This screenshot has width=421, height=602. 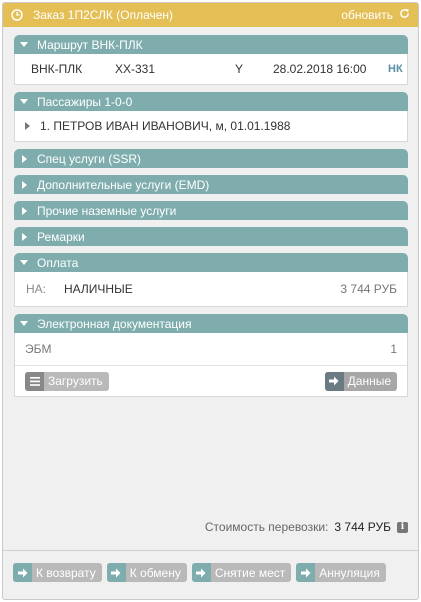 What do you see at coordinates (369, 381) in the screenshot?
I see `data-label: Данные` at bounding box center [369, 381].